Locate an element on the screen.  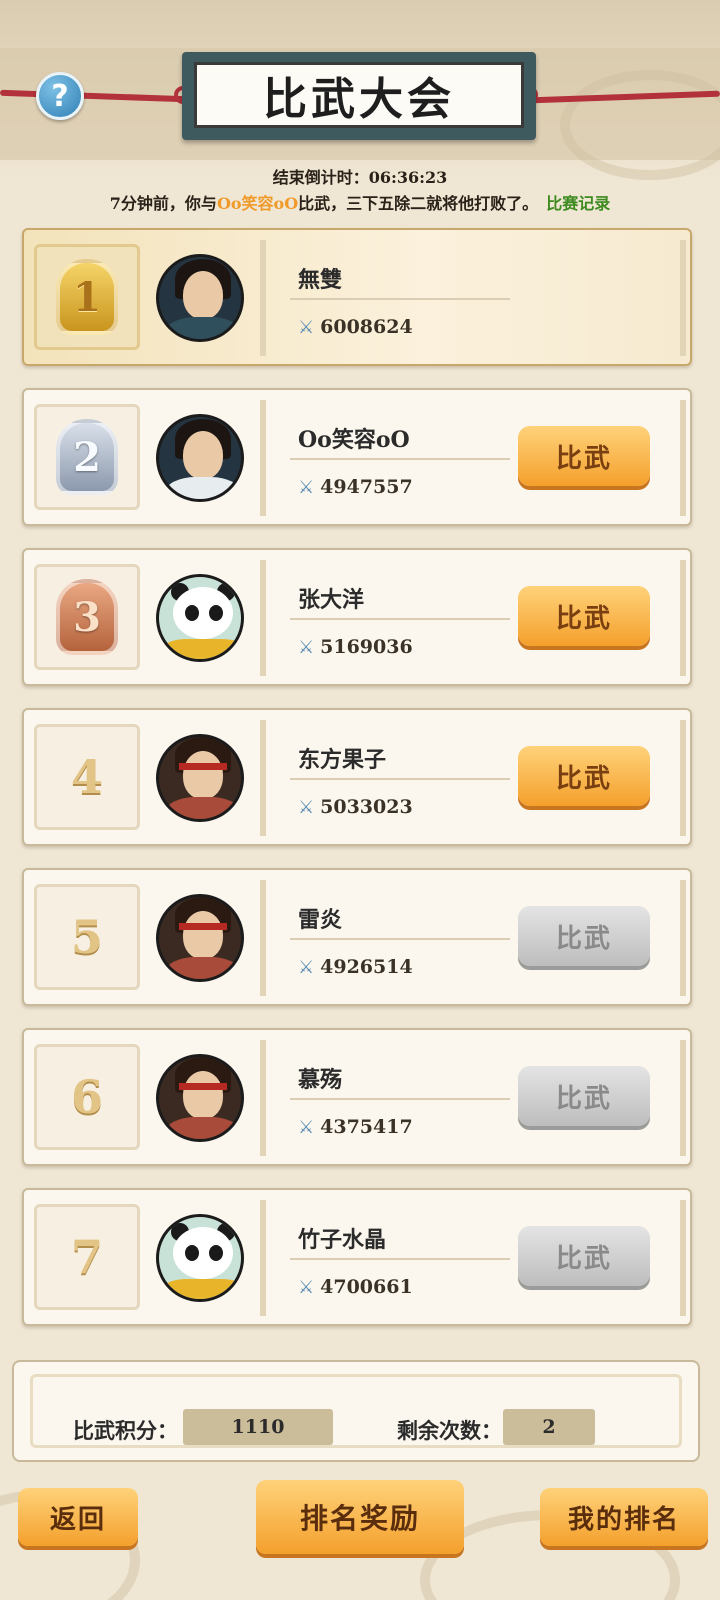
question-icon: ? is located at coordinates (60, 96).